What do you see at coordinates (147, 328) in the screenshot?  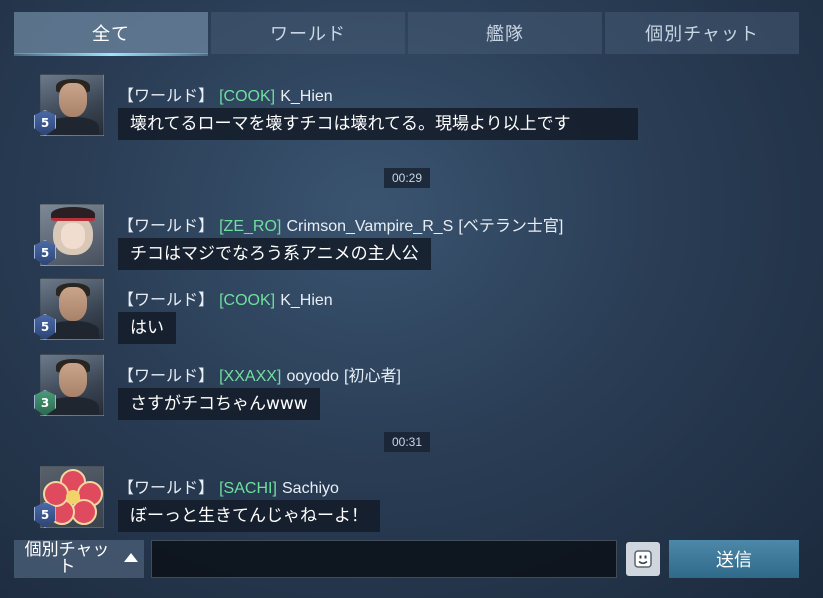 I see `message-bubble: はい` at bounding box center [147, 328].